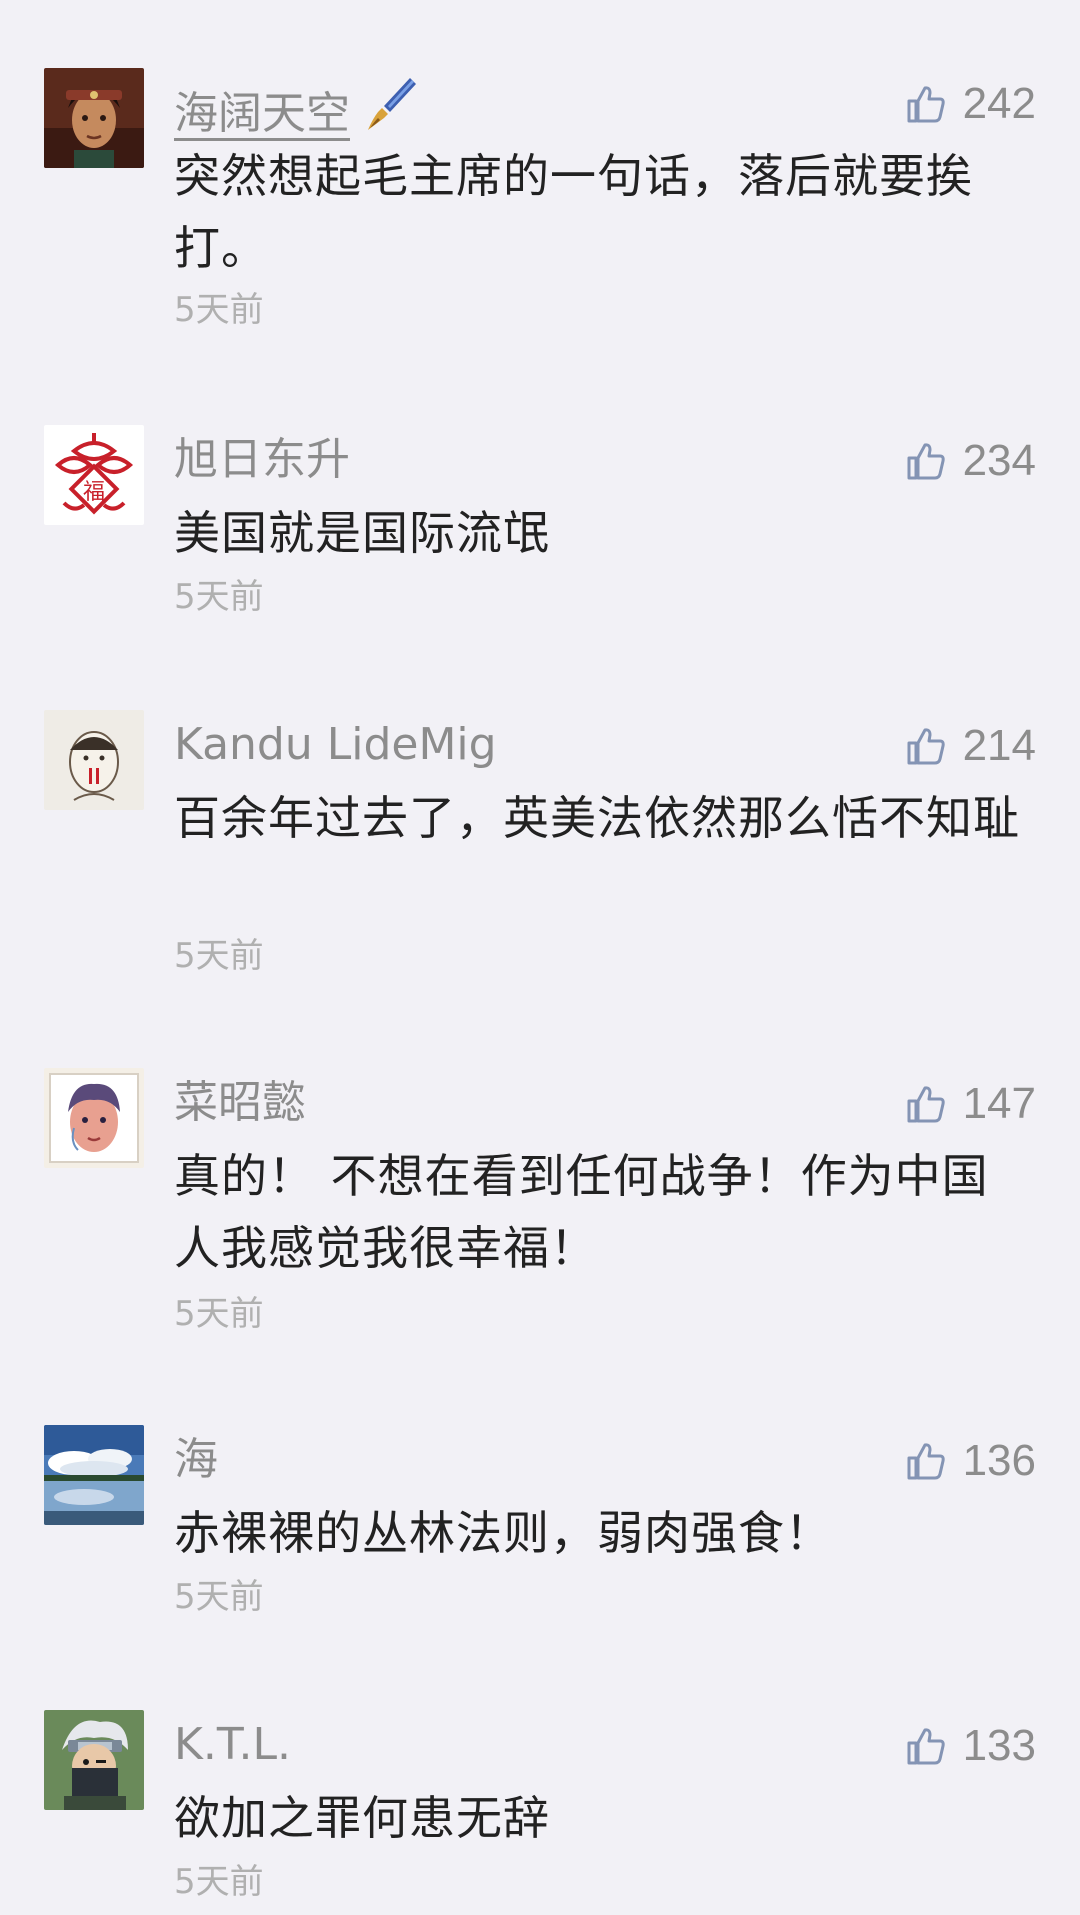 This screenshot has height=1915, width=1080. I want to click on like-button: 136, so click(970, 1461).